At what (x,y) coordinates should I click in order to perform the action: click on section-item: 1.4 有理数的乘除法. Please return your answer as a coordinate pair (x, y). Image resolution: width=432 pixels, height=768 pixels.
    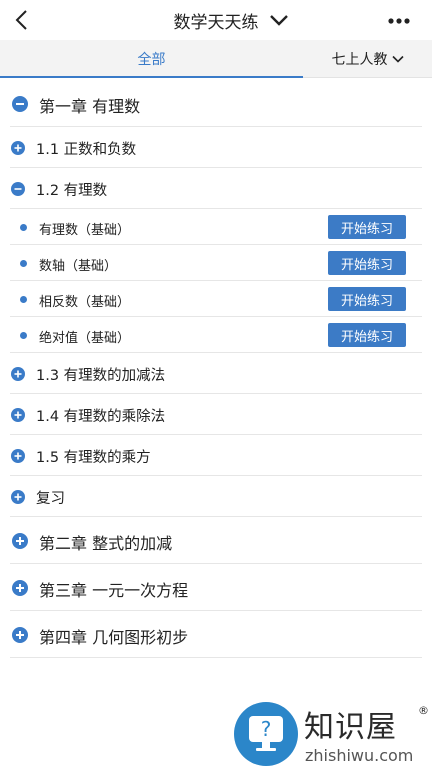
    Looking at the image, I should click on (216, 414).